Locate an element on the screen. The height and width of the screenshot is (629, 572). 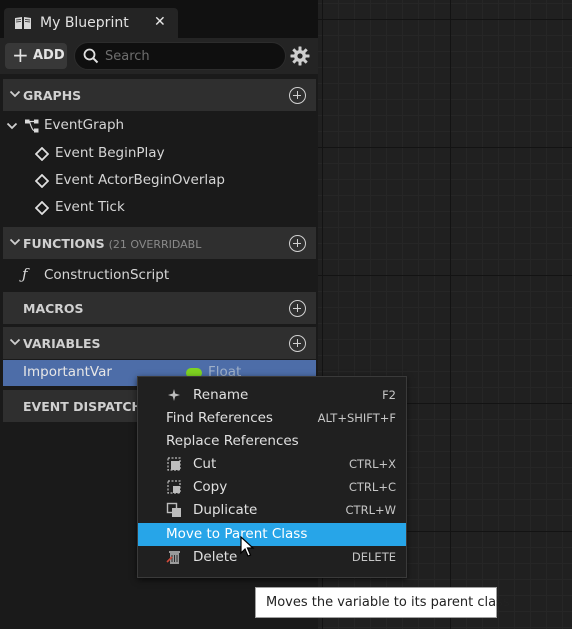
event-graph-label: EventGraph is located at coordinates (84, 125).